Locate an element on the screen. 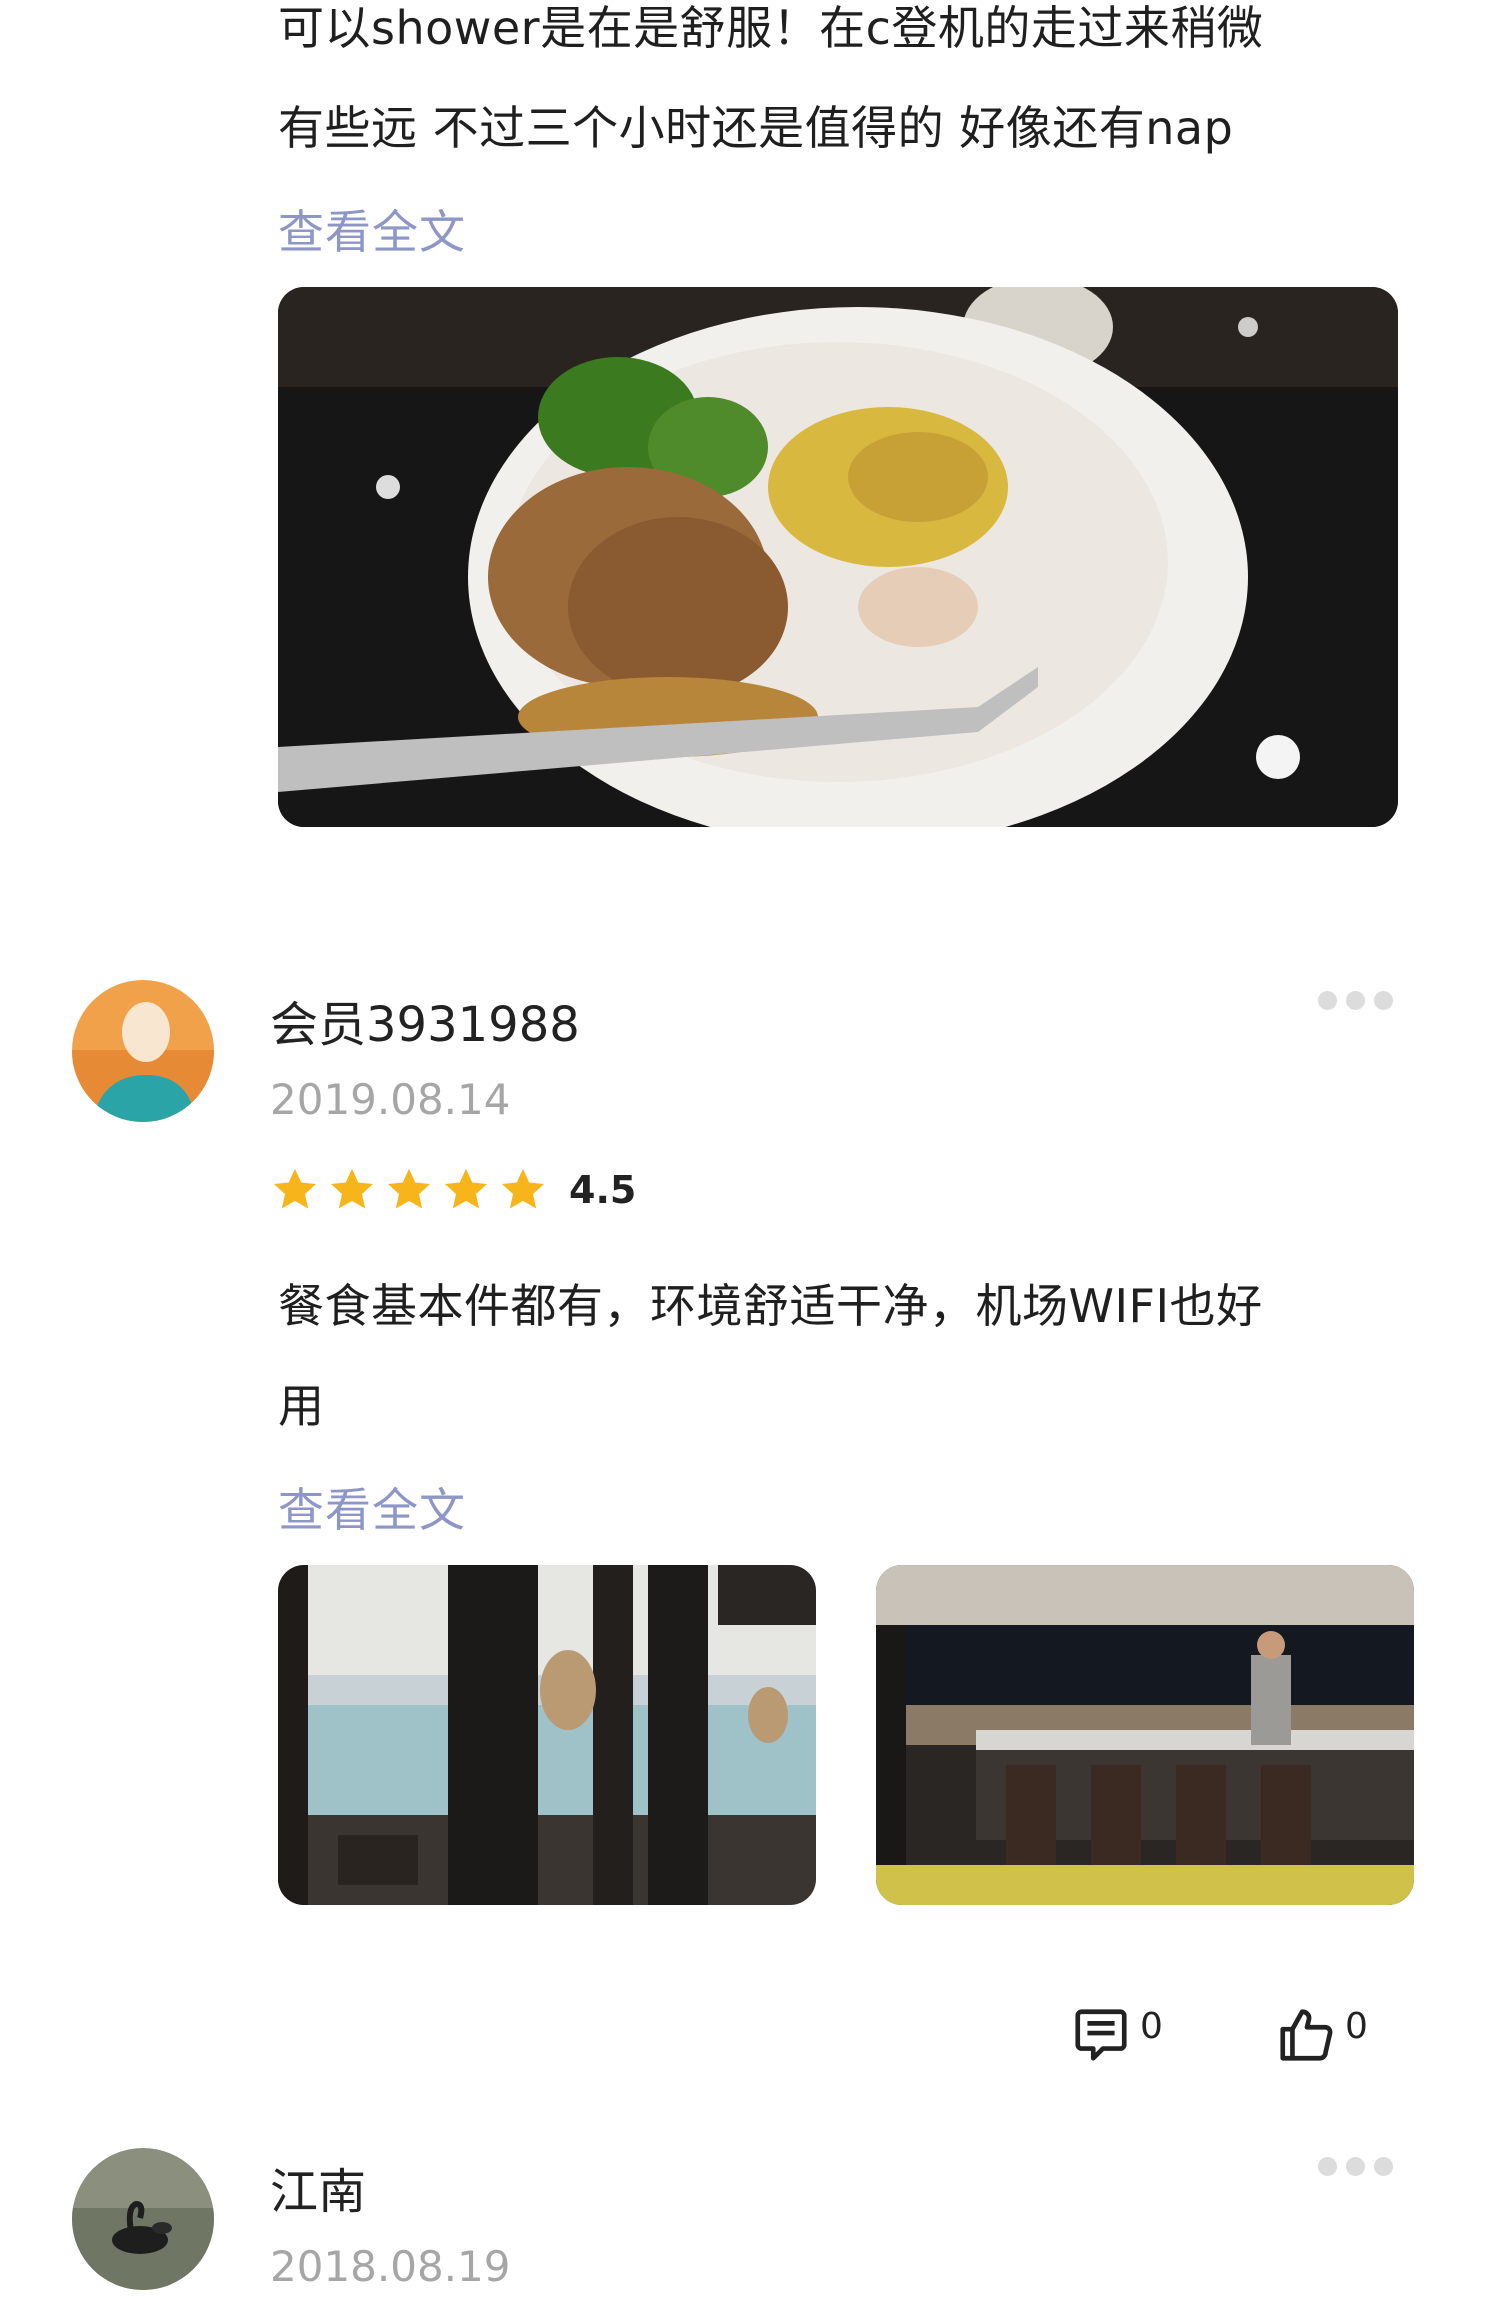  review-photo-buffet is located at coordinates (1145, 1735).